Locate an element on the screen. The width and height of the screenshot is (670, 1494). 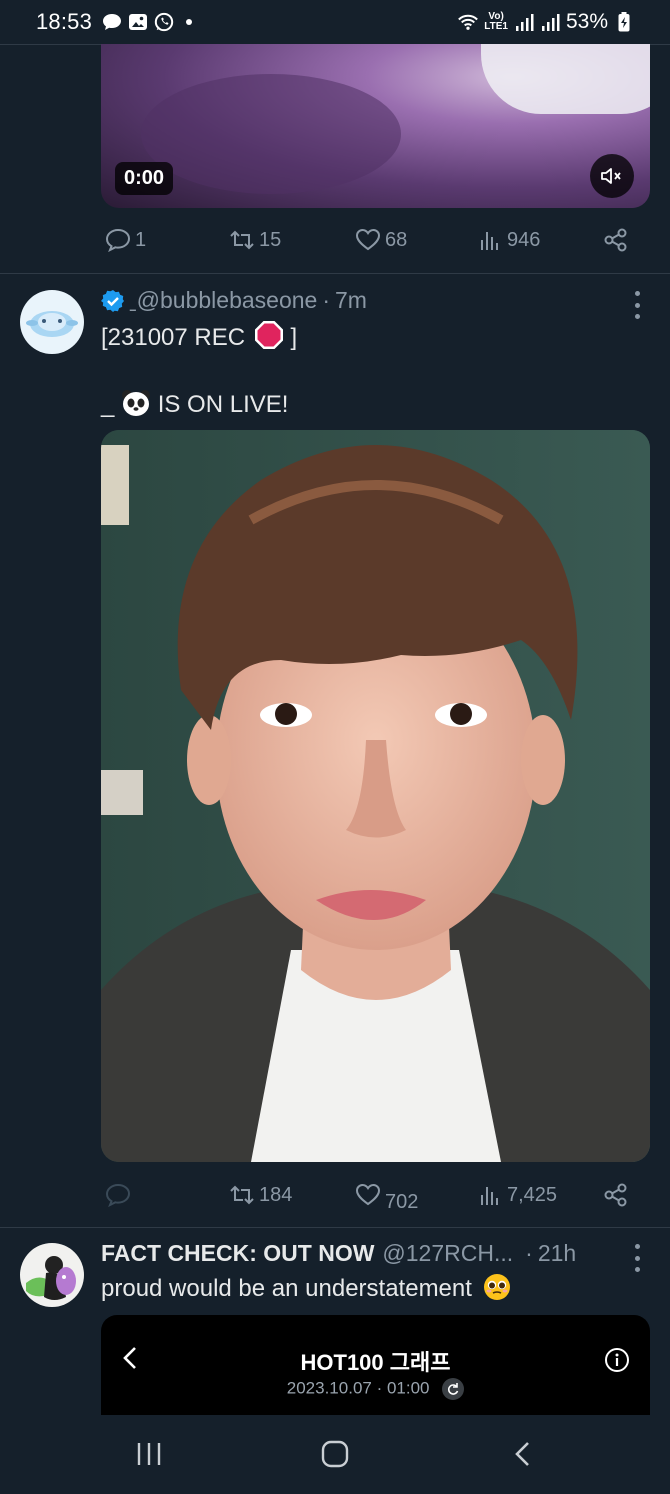
retweet-button: 15 is located at coordinates (255, 240).